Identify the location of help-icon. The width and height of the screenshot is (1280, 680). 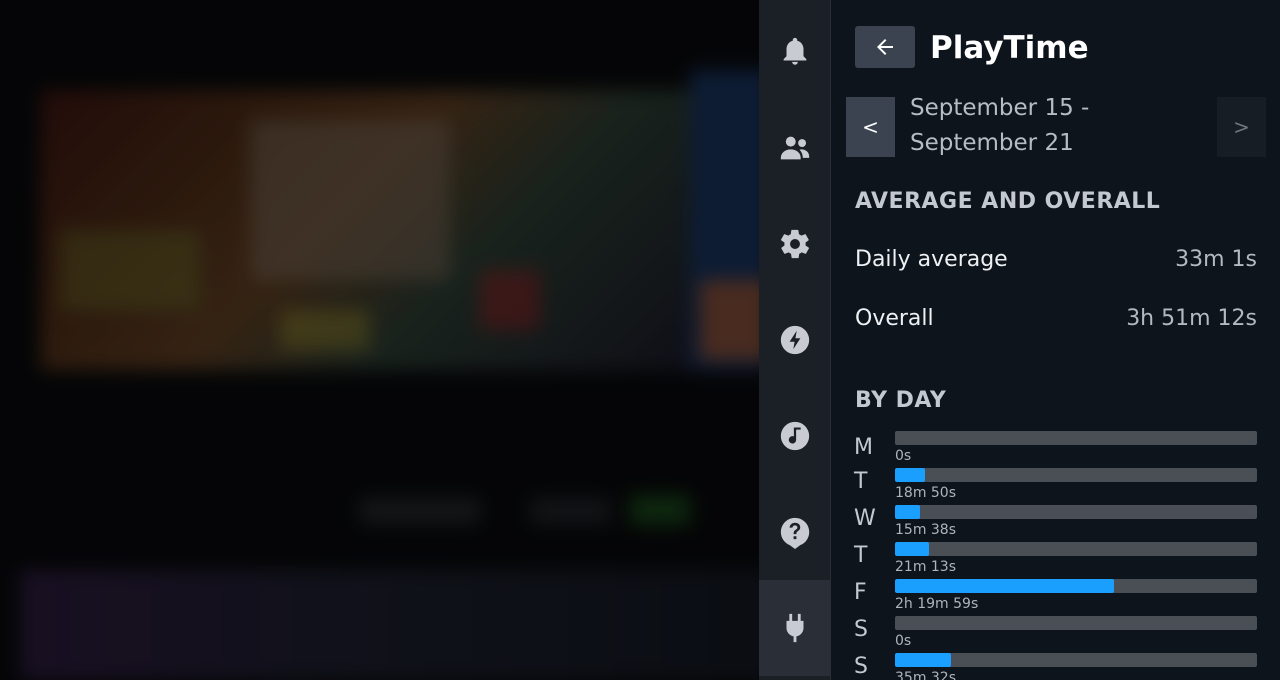
(795, 533).